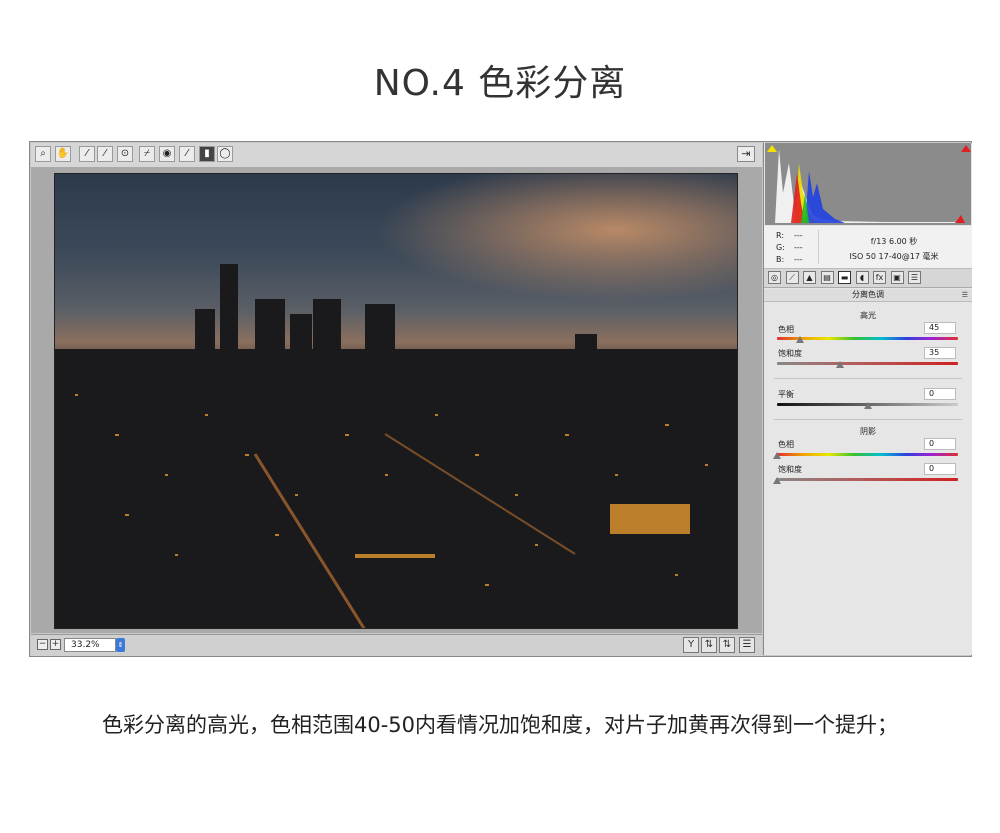 The height and width of the screenshot is (833, 1000). What do you see at coordinates (940, 444) in the screenshot?
I see `shadows-hue-value: 0` at bounding box center [940, 444].